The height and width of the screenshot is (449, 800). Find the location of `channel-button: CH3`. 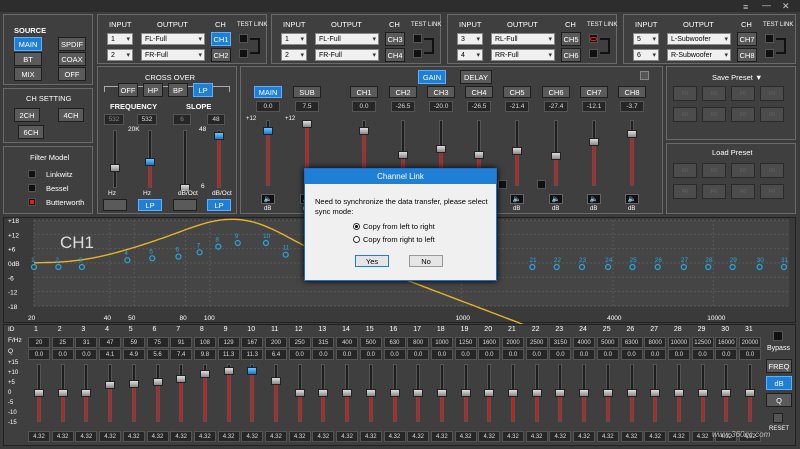

channel-button: CH3 is located at coordinates (395, 39).